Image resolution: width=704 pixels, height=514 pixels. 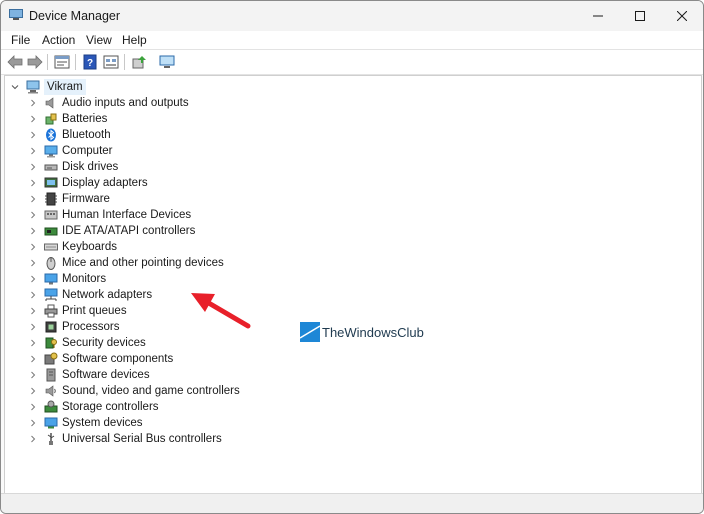 I want to click on tree-item: Storage controllers, so click(x=94, y=407).